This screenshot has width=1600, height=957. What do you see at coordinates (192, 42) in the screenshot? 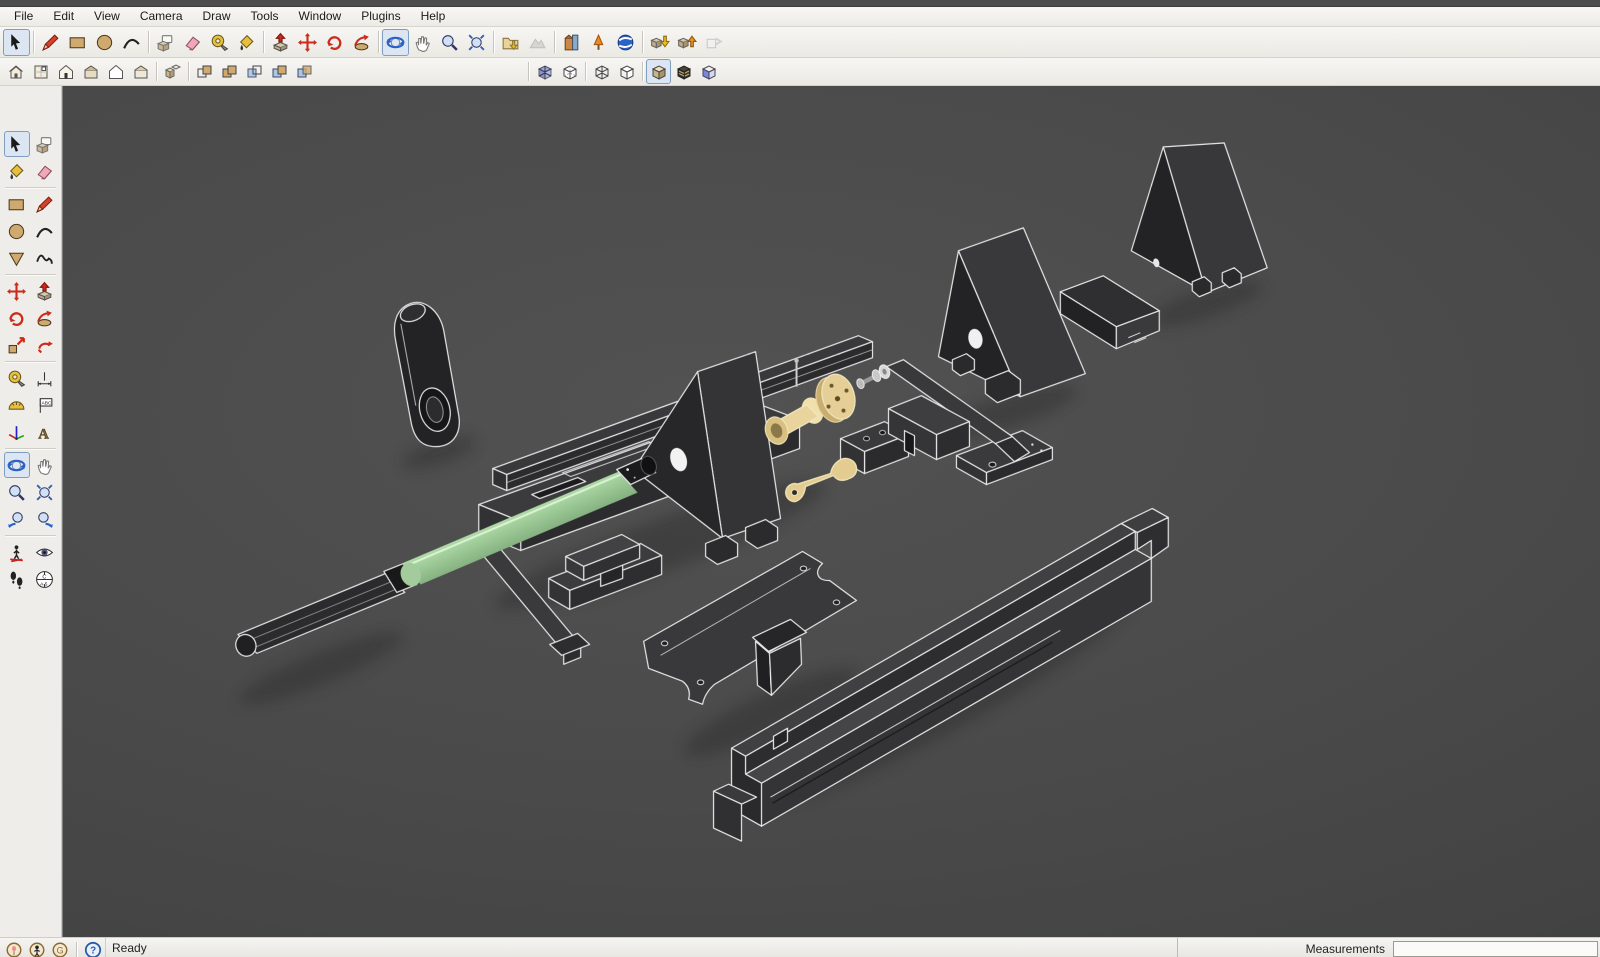
I see `eraser-button` at bounding box center [192, 42].